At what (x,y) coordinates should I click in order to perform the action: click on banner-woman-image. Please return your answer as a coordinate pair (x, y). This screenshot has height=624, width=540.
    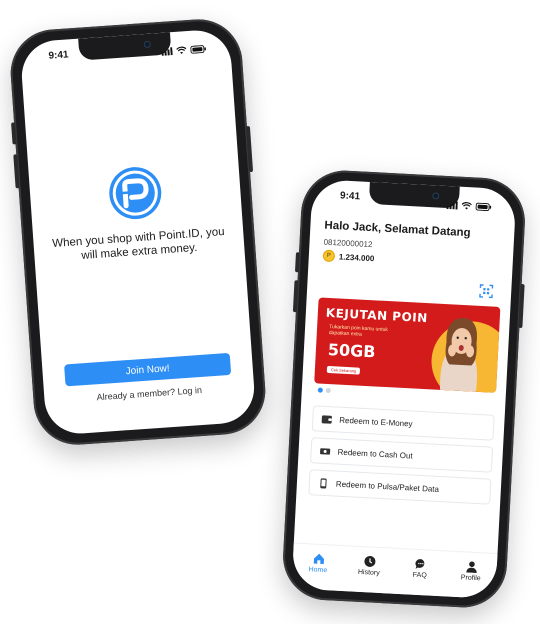
    Looking at the image, I should click on (460, 351).